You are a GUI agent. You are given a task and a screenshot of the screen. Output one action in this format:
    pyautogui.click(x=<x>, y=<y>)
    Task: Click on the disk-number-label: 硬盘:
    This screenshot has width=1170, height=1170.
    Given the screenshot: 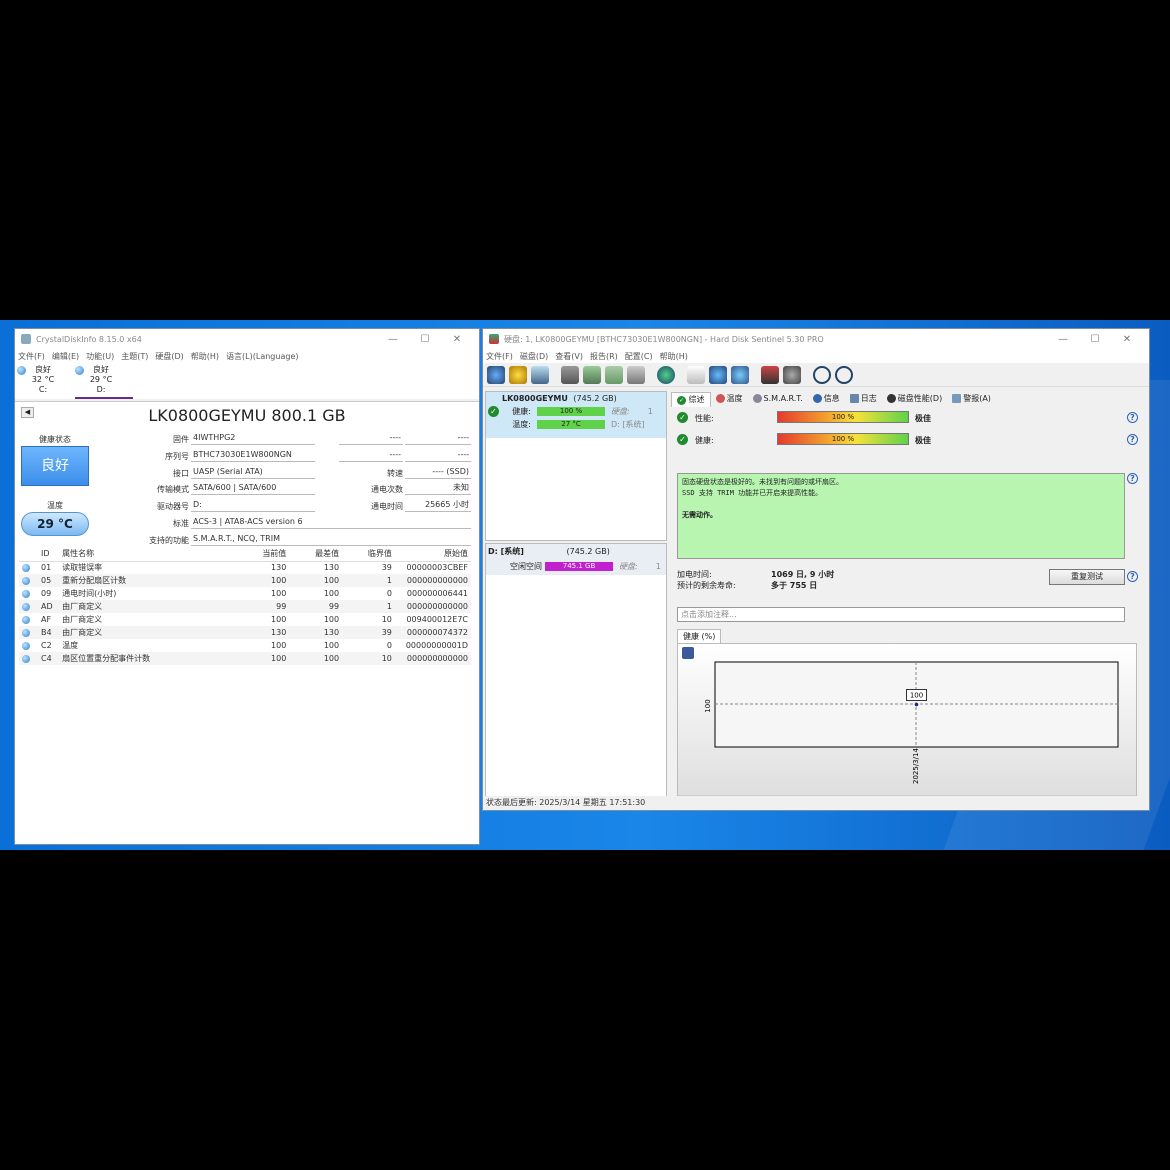 What is the action you would take?
    pyautogui.click(x=620, y=411)
    